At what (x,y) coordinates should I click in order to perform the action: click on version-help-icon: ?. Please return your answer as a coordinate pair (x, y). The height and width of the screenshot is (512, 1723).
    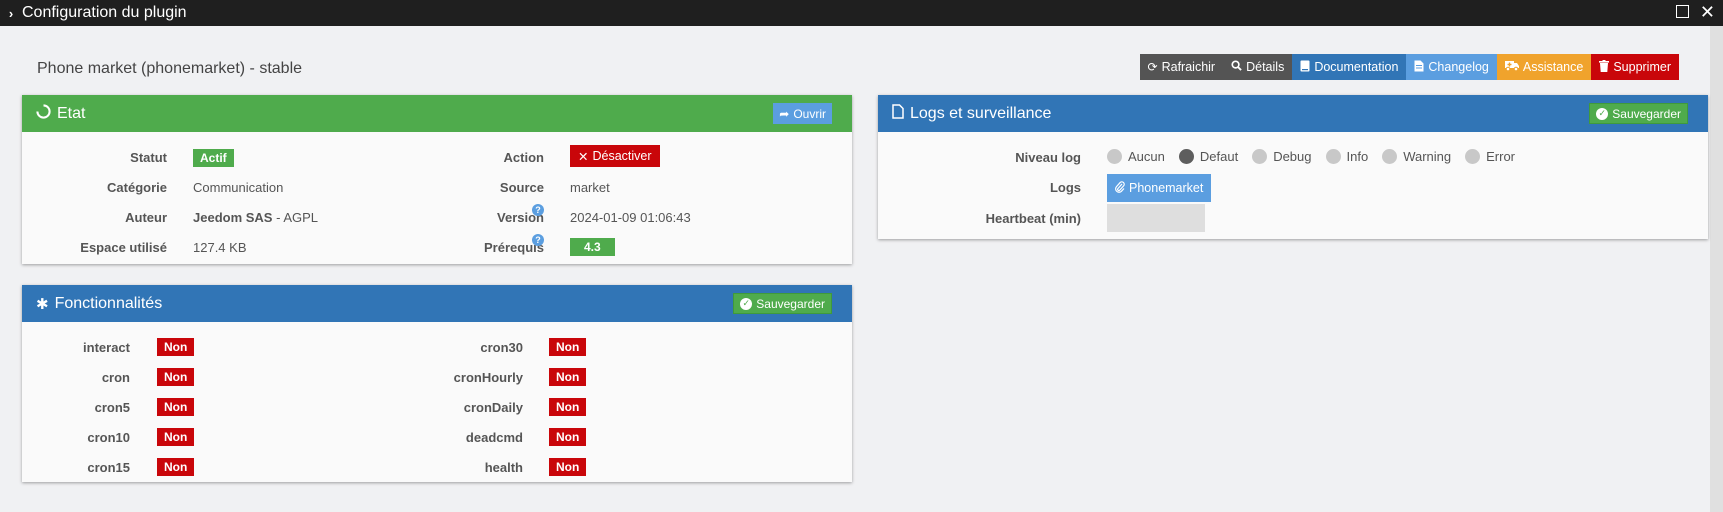
    Looking at the image, I should click on (538, 210).